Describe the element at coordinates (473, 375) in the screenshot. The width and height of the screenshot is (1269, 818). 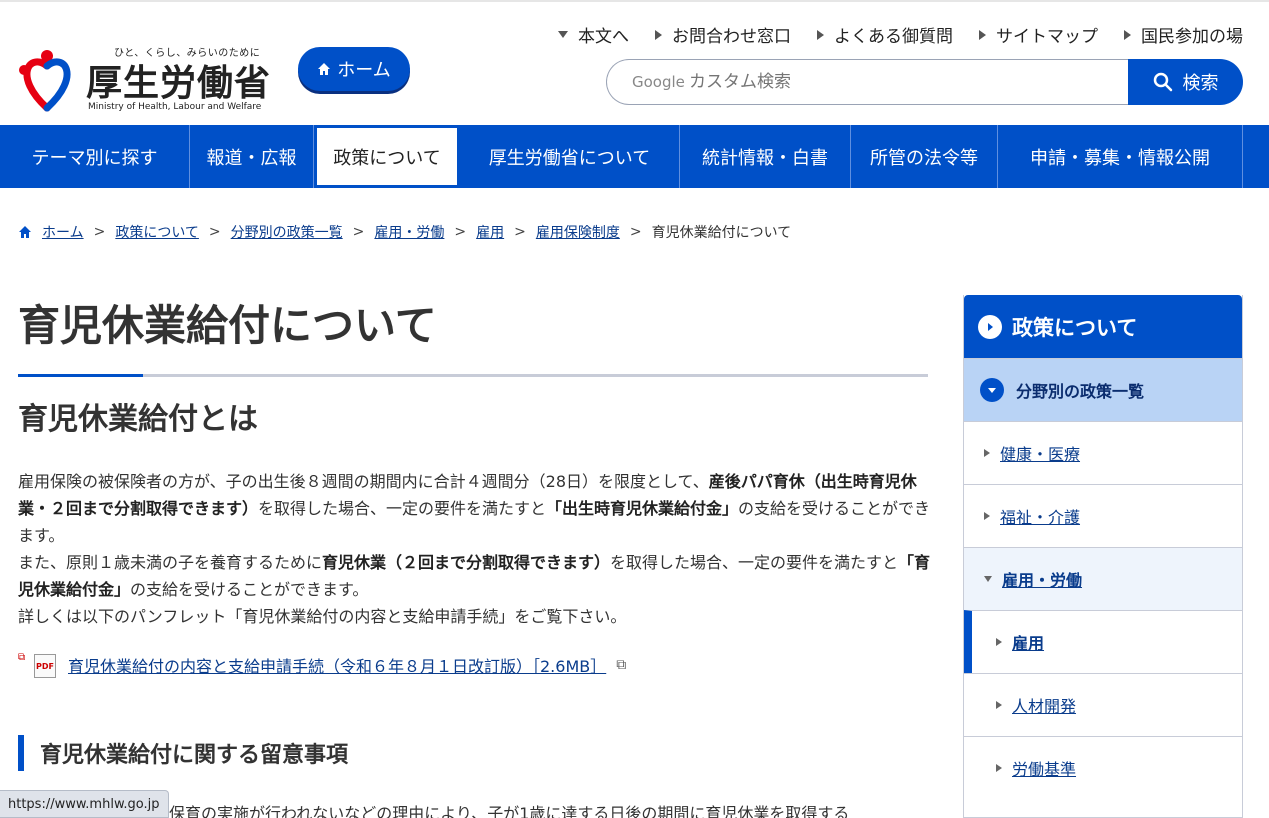
I see `title-divider` at that location.